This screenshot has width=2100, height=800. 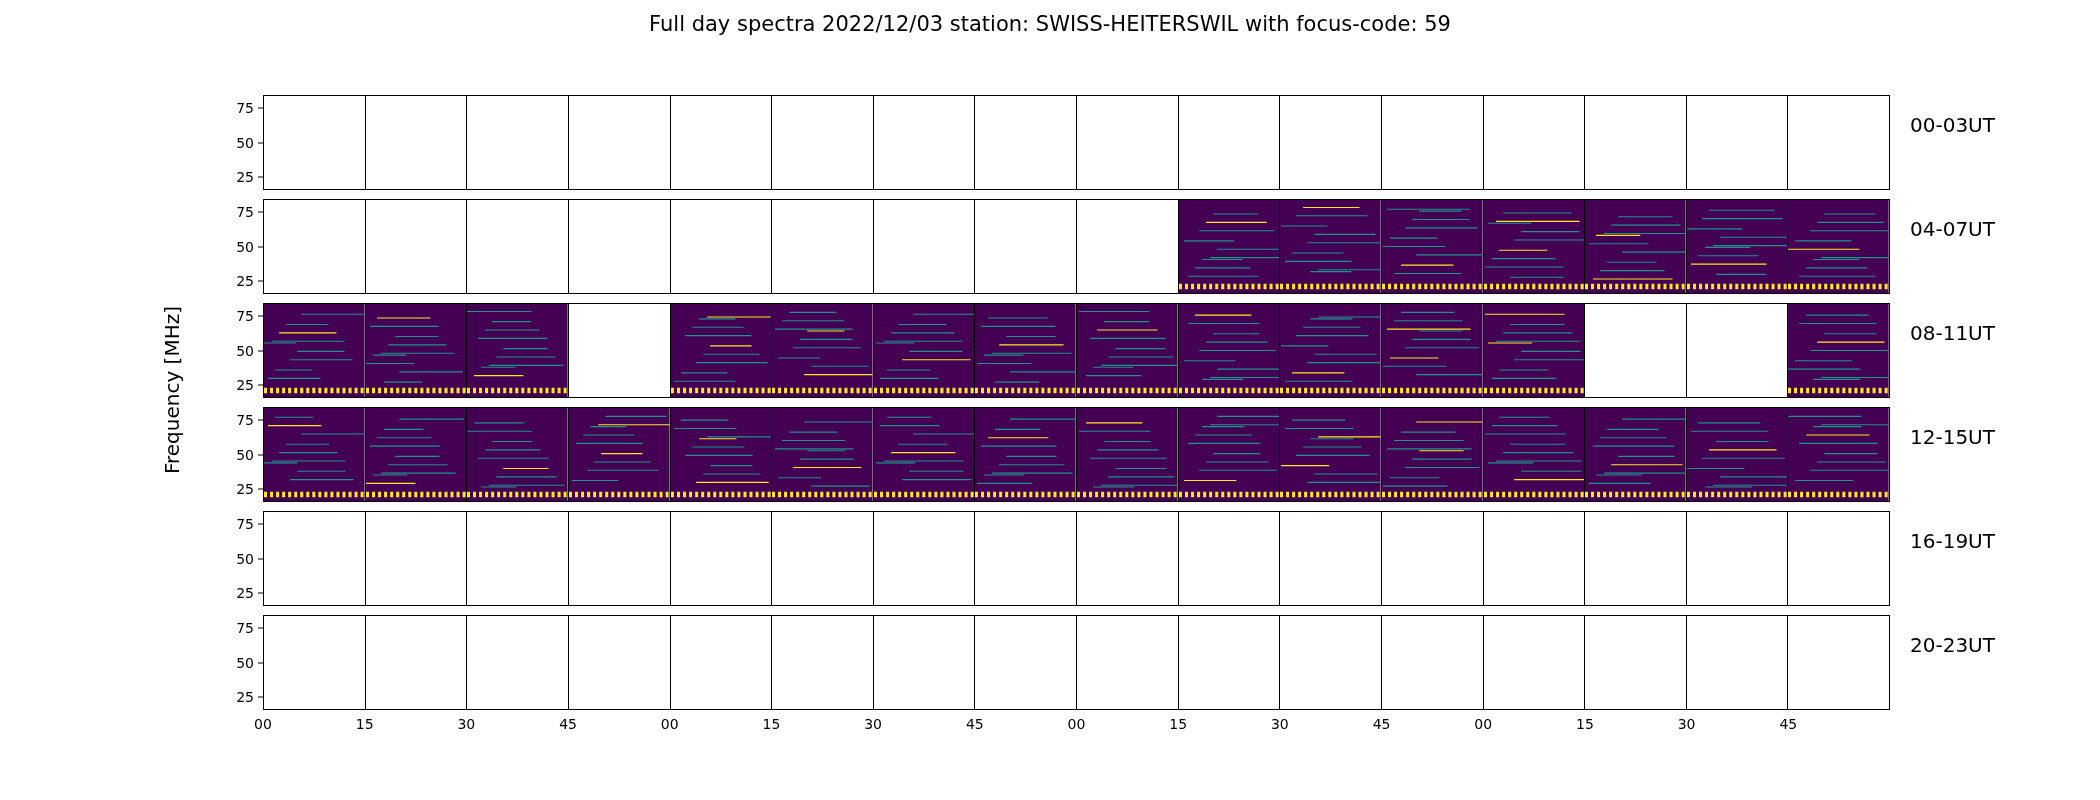 What do you see at coordinates (1952, 333) in the screenshot?
I see `row-label: 08-11UT` at bounding box center [1952, 333].